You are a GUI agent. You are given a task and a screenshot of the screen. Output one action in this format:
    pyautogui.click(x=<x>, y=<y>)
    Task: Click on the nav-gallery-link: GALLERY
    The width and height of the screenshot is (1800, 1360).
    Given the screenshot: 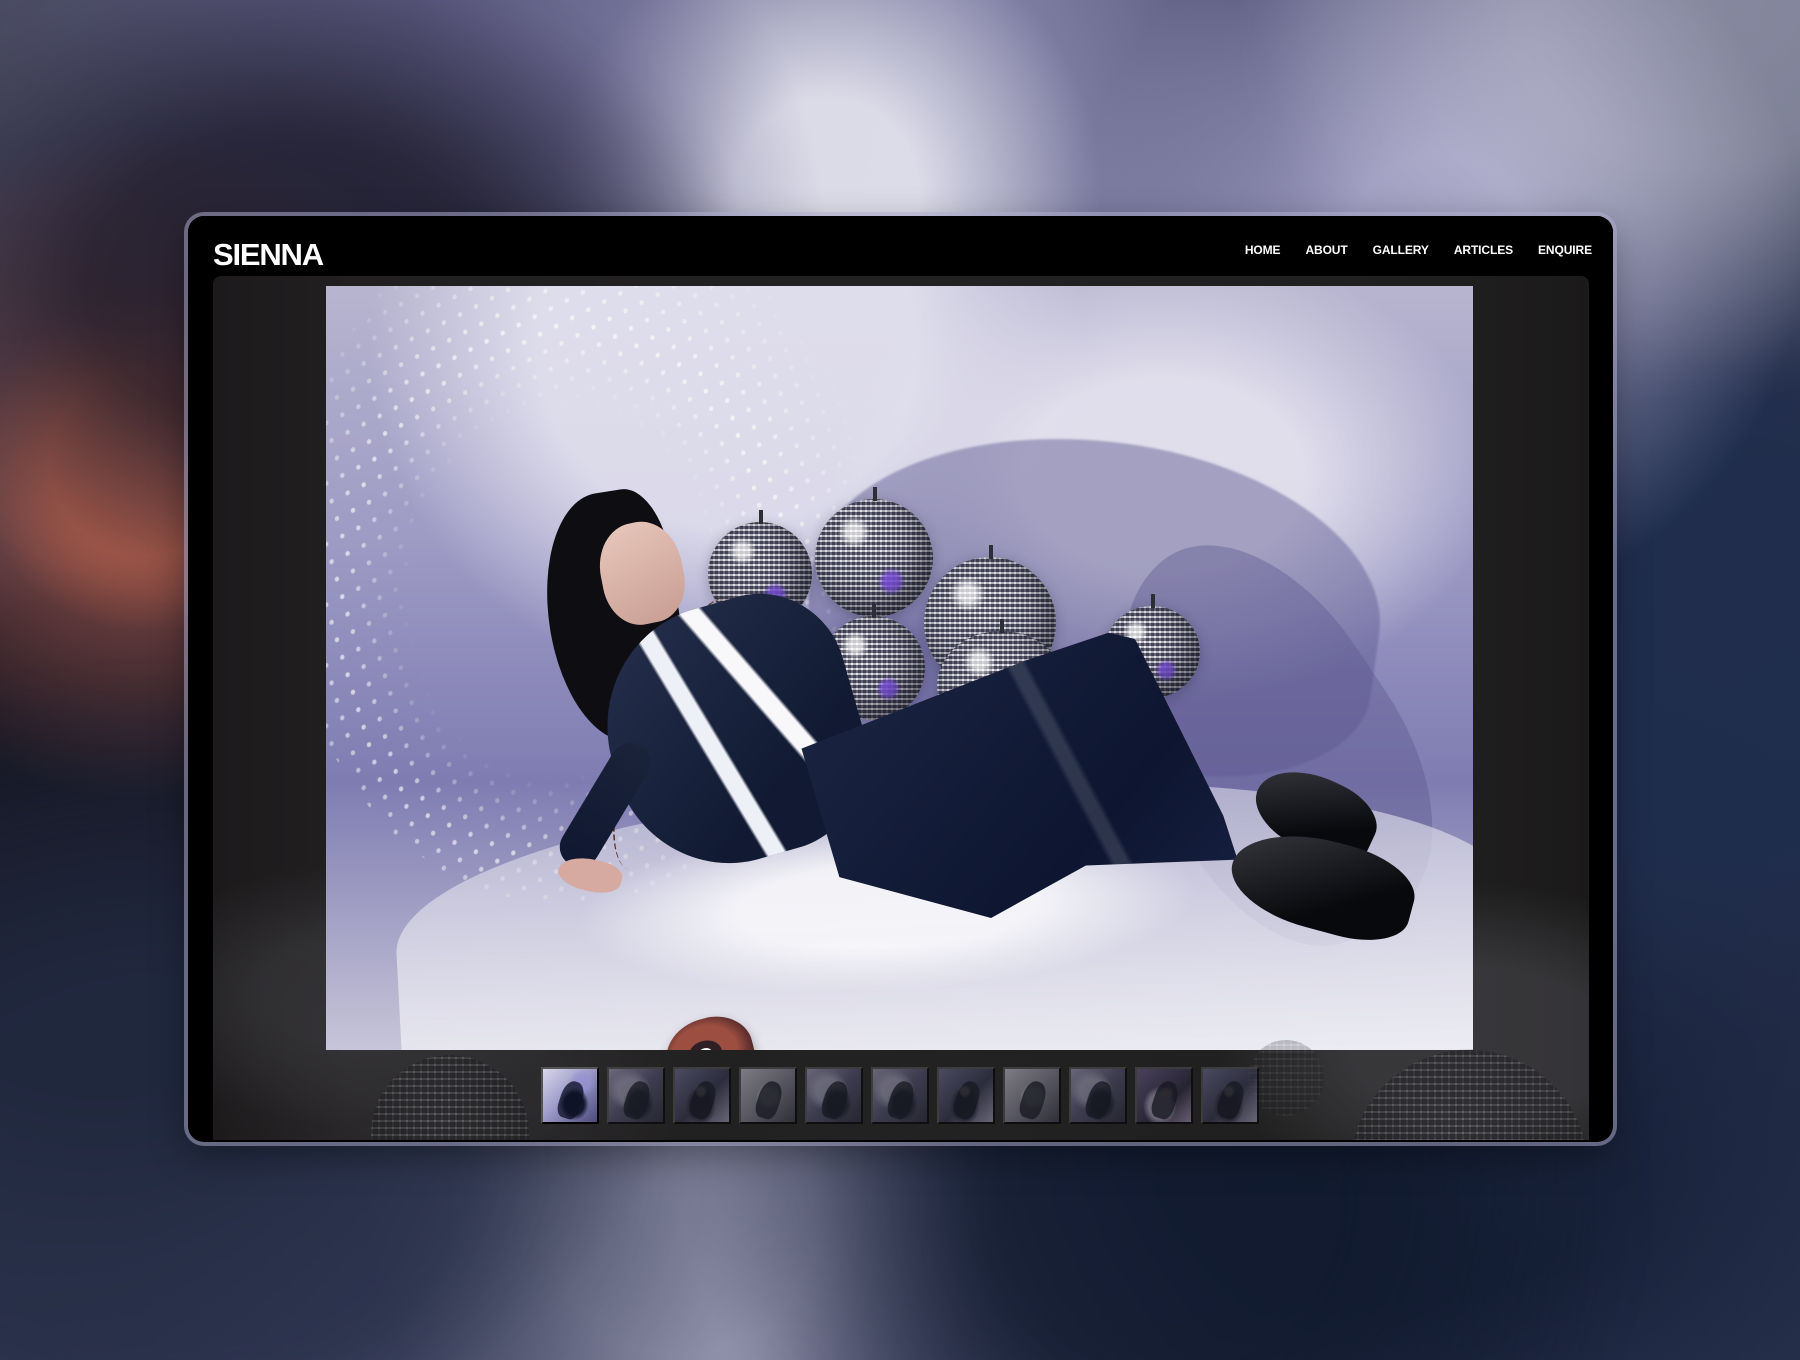 What is the action you would take?
    pyautogui.click(x=1401, y=250)
    